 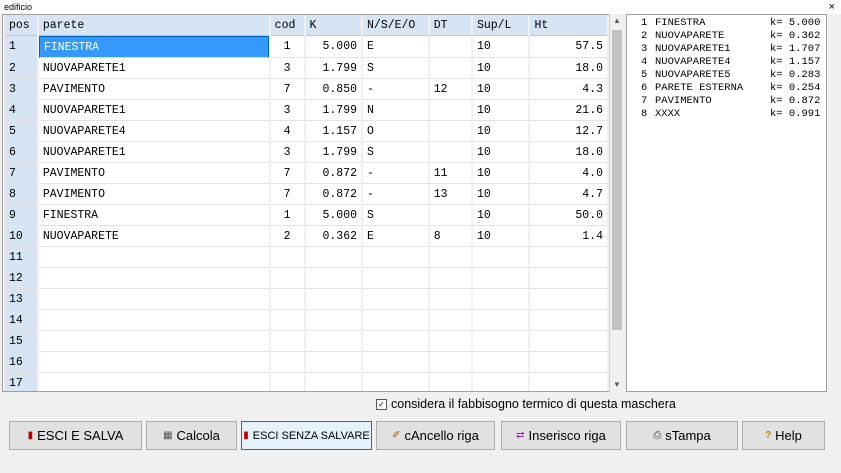 I want to click on scroll-up-icon: ▲, so click(x=617, y=21).